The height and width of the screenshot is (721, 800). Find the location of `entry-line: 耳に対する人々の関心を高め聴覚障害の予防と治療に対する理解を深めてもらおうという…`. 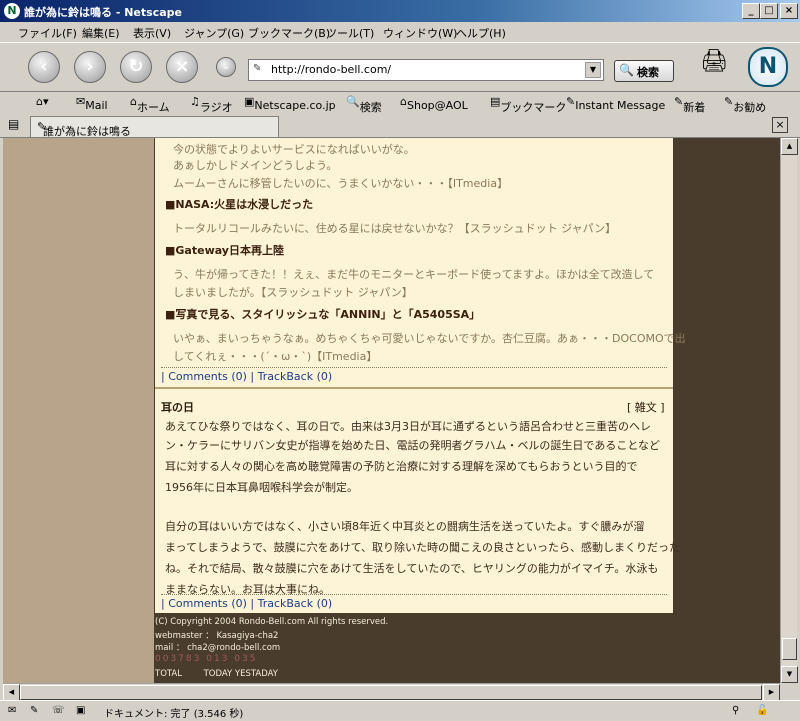

entry-line: 耳に対する人々の関心を高め聴覚障害の予防と治療に対する理解を深めてもらおうという… is located at coordinates (401, 466).